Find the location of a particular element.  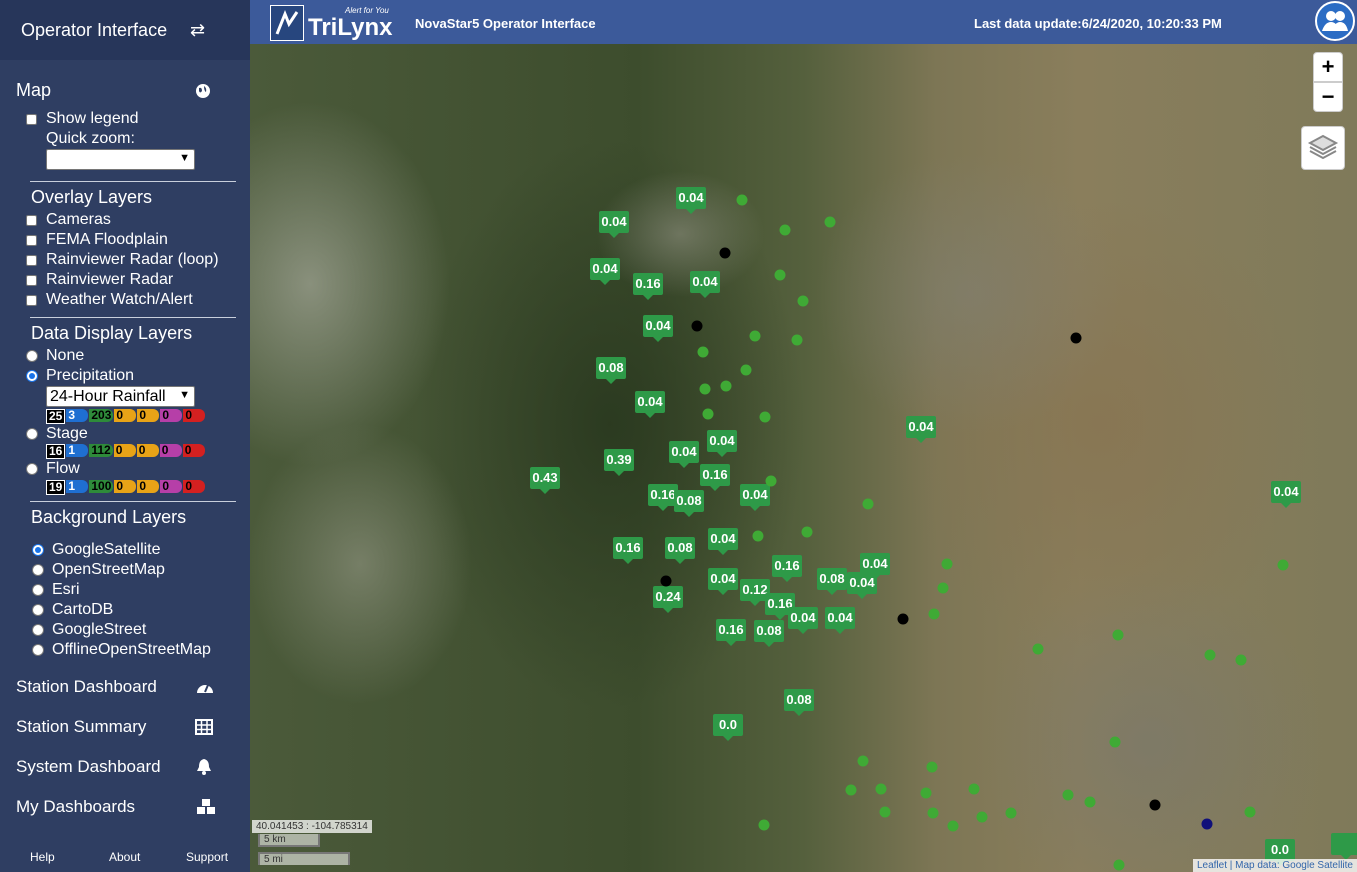

data-layer-flow: Flow is located at coordinates (53, 469).